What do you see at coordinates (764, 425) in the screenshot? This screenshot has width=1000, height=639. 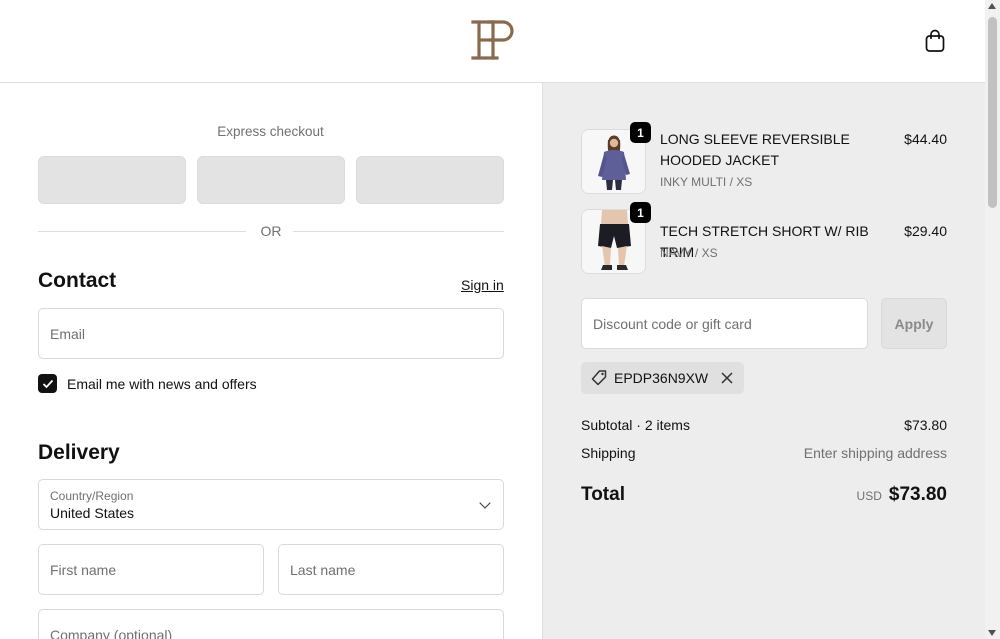 I see `subtotal-row: Subtotal · 2 items $73.80` at bounding box center [764, 425].